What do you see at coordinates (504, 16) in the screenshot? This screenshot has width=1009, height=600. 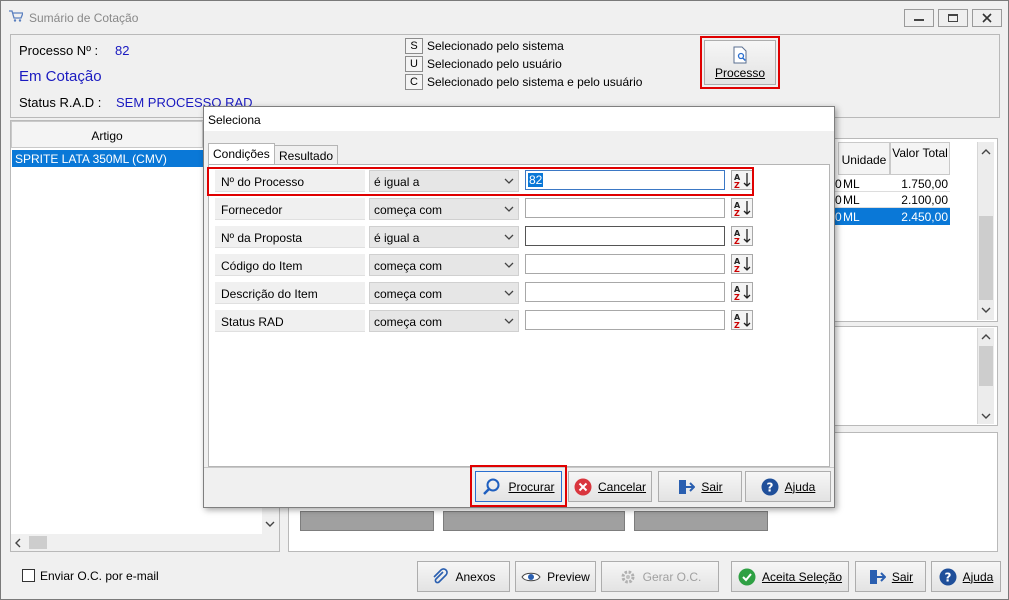 I see `title-bar: Sumário de Cotação` at bounding box center [504, 16].